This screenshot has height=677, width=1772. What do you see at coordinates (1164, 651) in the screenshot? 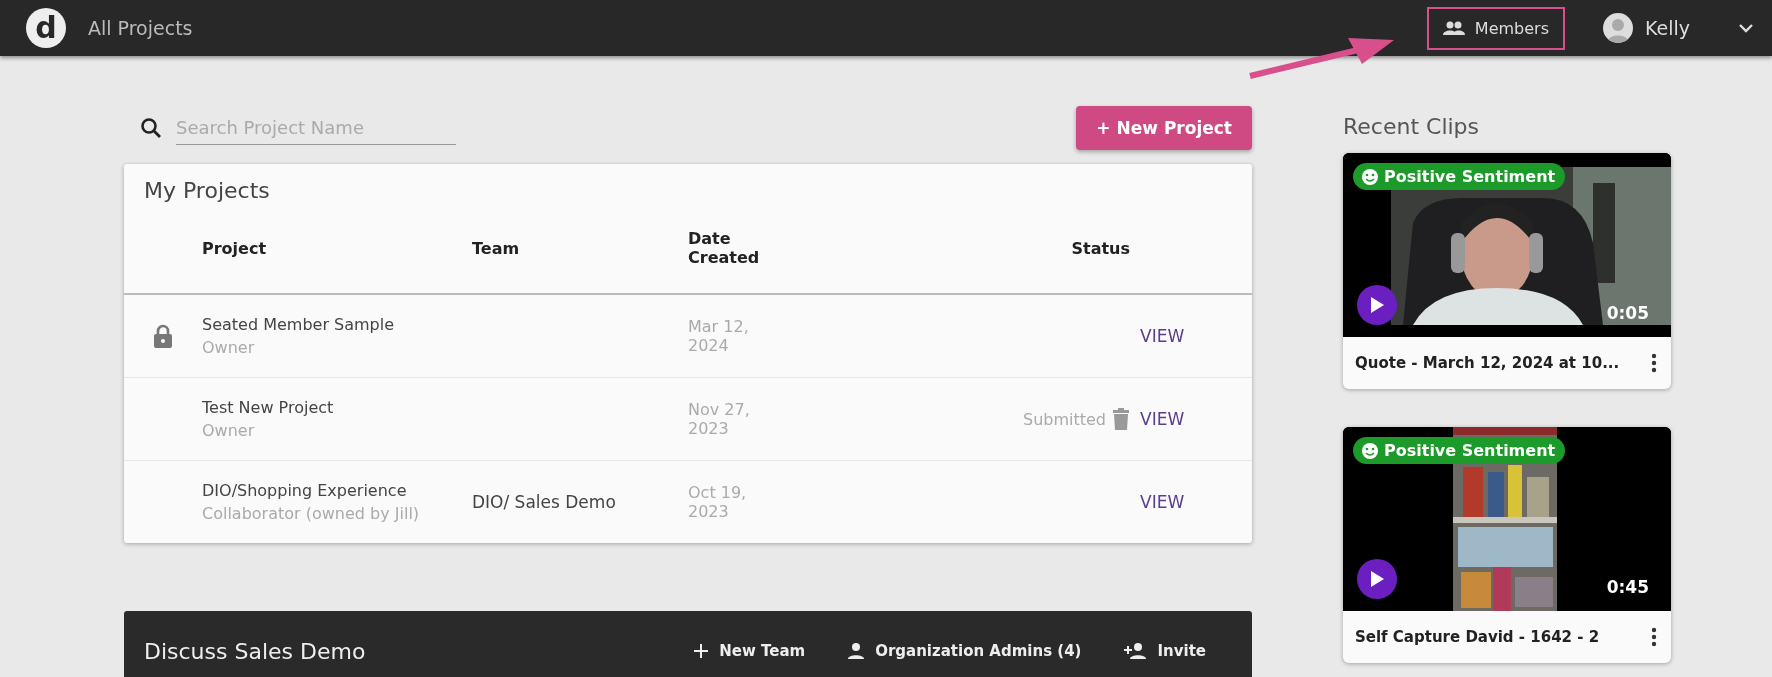
I see `team-action-button: Invite` at bounding box center [1164, 651].